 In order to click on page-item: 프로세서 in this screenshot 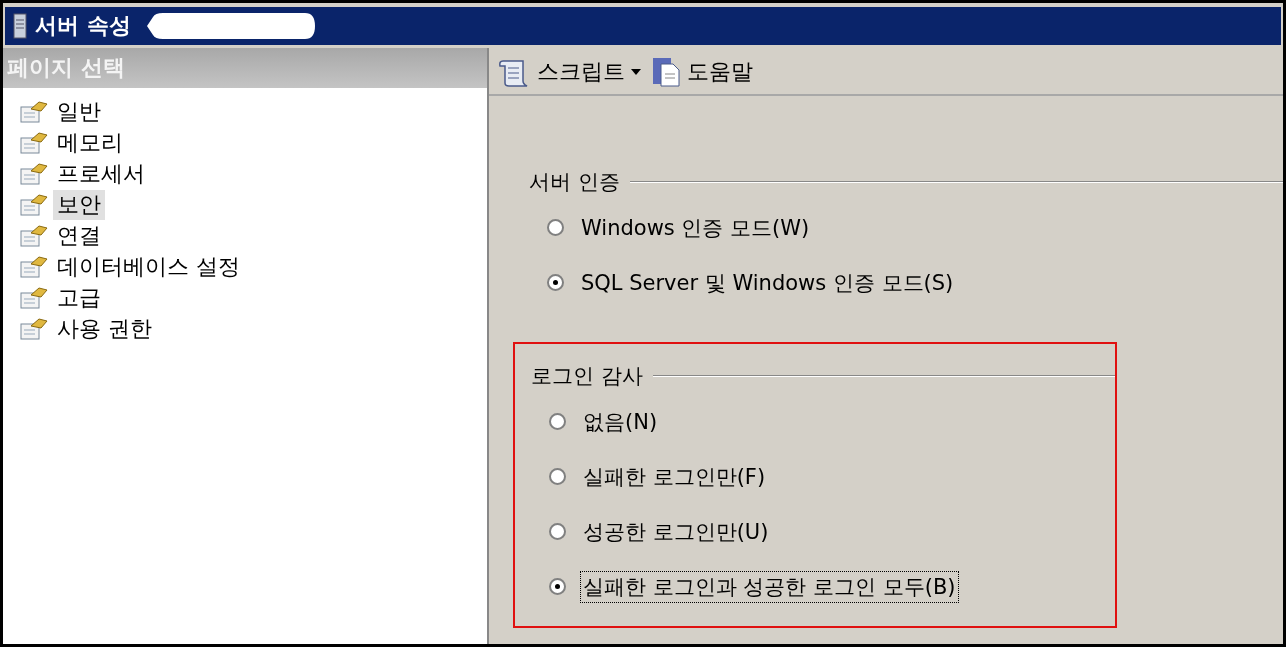, I will do `click(101, 173)`.